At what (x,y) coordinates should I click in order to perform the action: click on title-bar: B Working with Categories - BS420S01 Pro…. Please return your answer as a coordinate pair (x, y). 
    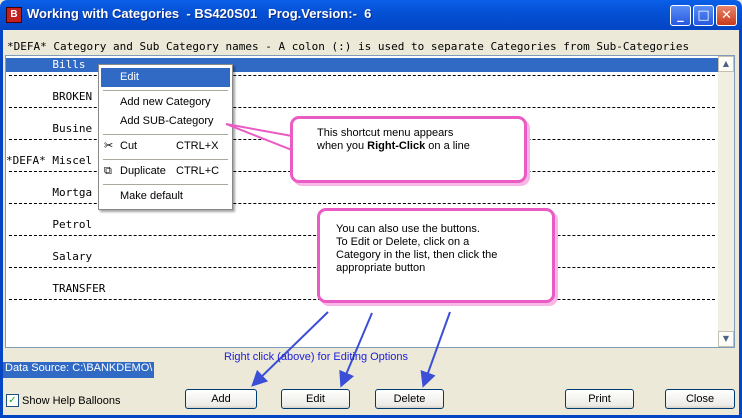
    Looking at the image, I should click on (371, 15).